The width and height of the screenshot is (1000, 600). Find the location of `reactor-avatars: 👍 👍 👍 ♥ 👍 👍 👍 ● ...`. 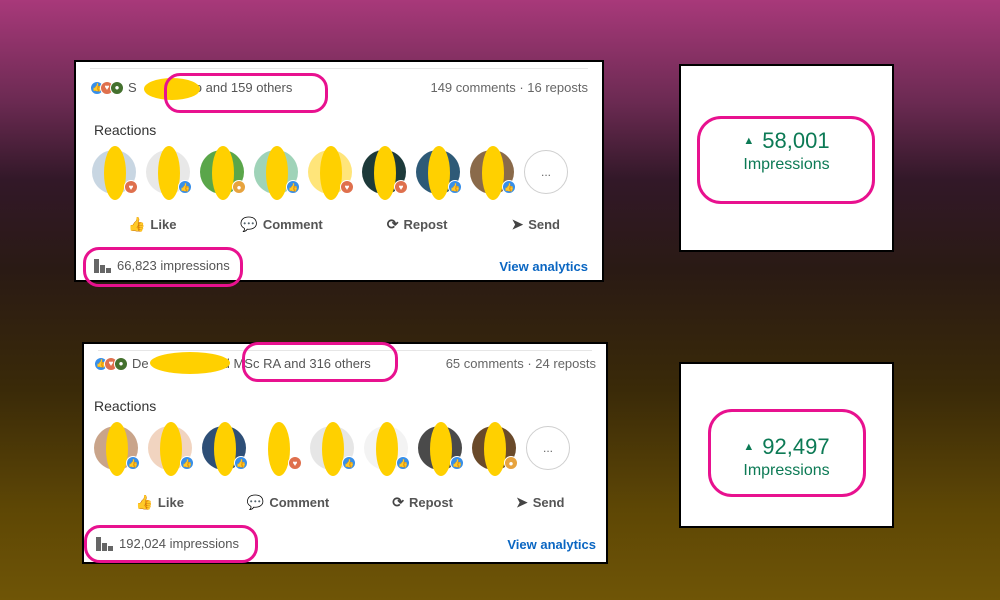

reactor-avatars: 👍 👍 👍 ♥ 👍 👍 👍 ● ... is located at coordinates (332, 449).